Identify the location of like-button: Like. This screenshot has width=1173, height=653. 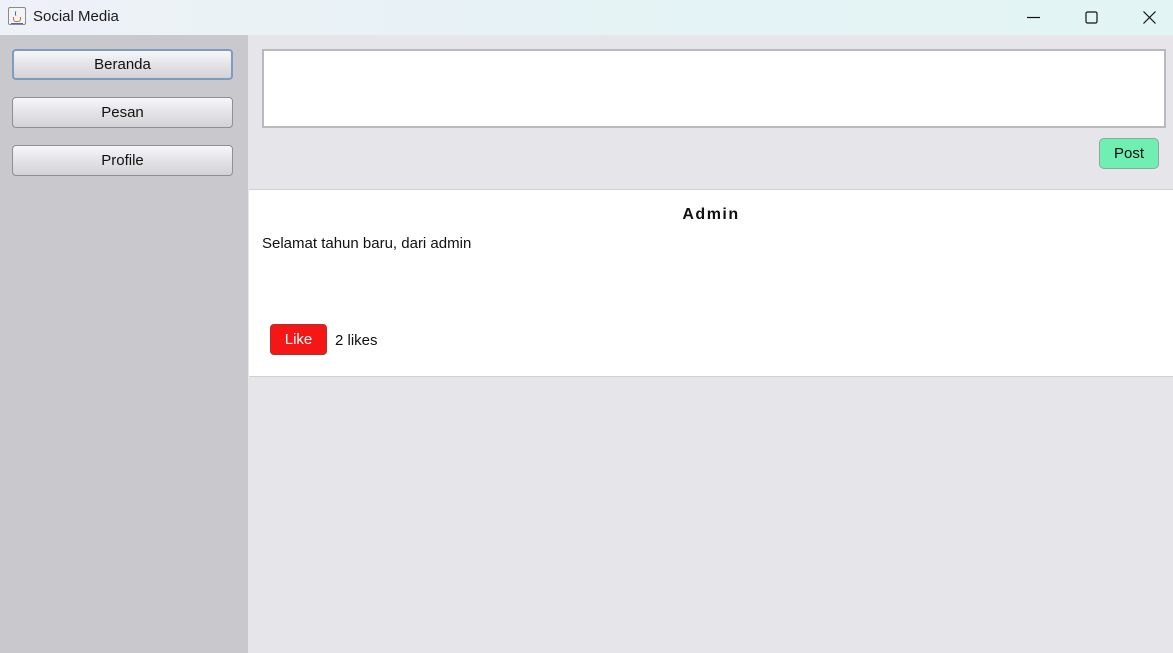
(298, 339).